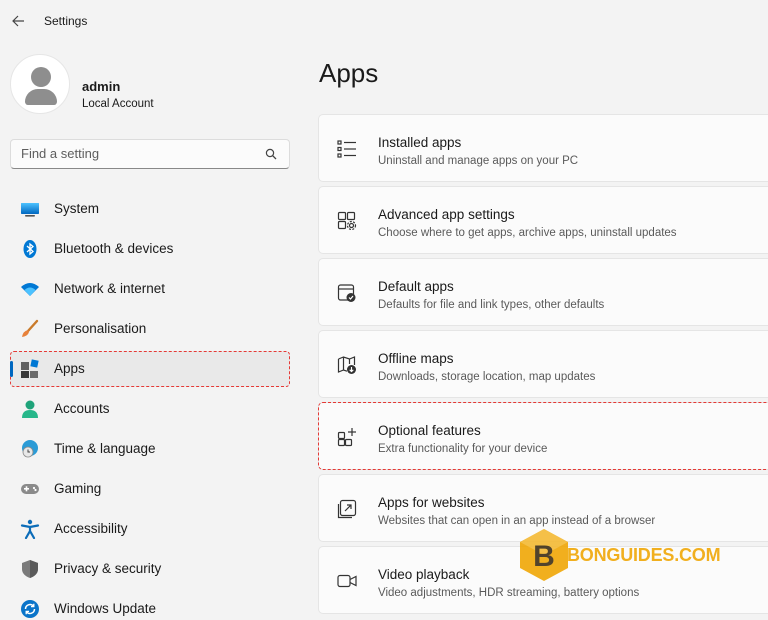 This screenshot has width=768, height=620. I want to click on card-subtitle: Downloads, storage location, map updates, so click(487, 377).